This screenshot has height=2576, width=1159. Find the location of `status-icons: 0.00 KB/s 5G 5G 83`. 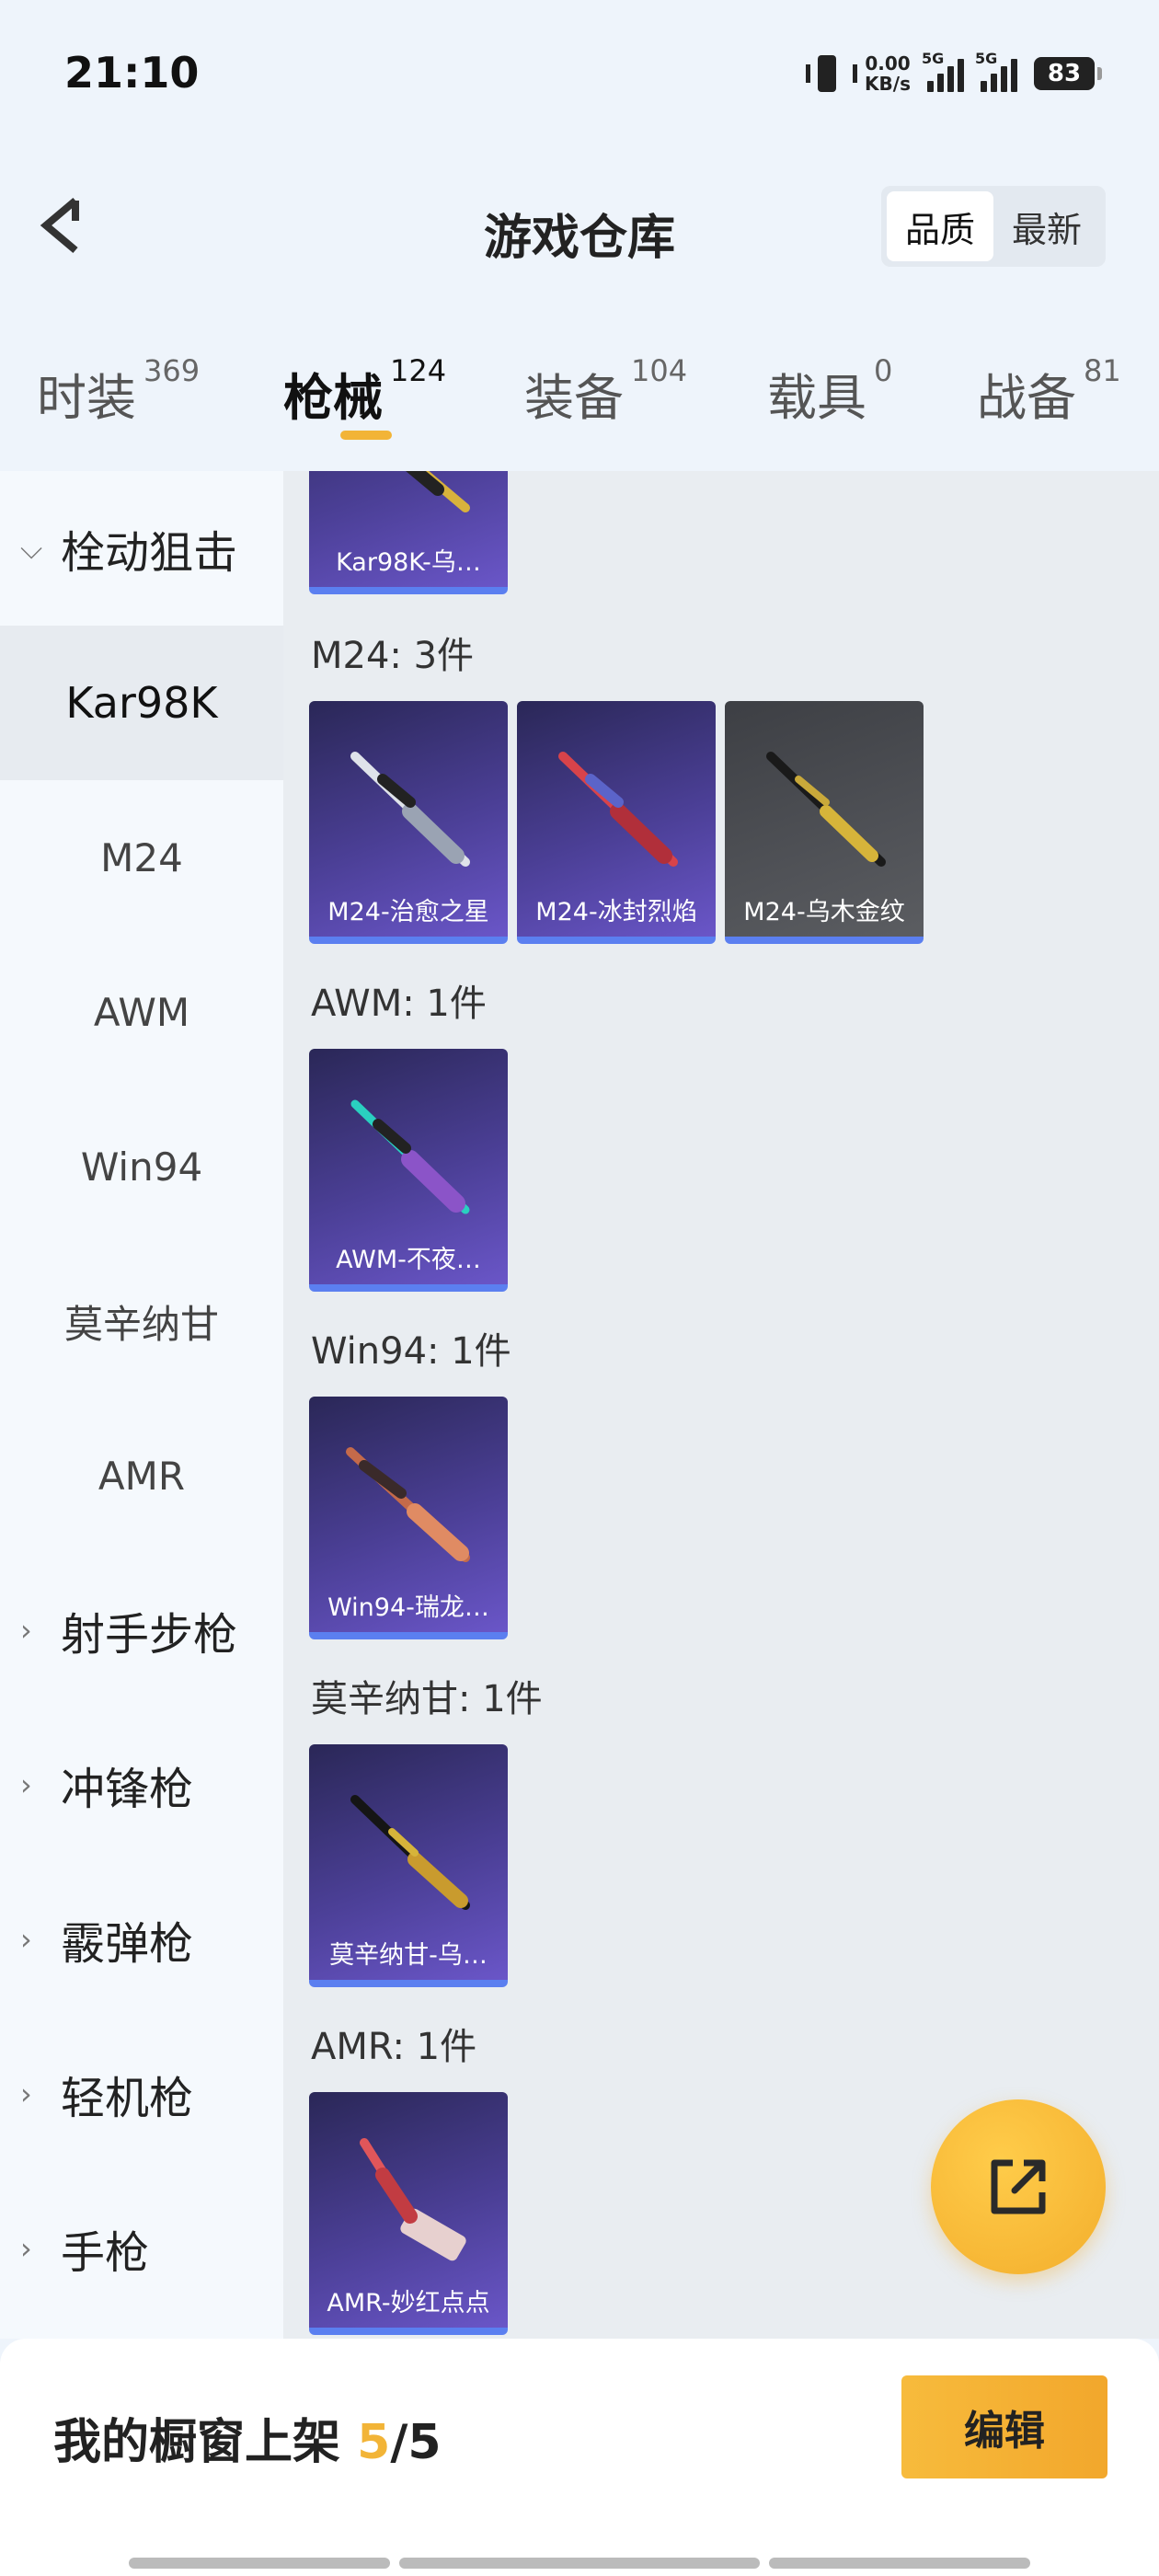

status-icons: 0.00 KB/s 5G 5G 83 is located at coordinates (954, 72).